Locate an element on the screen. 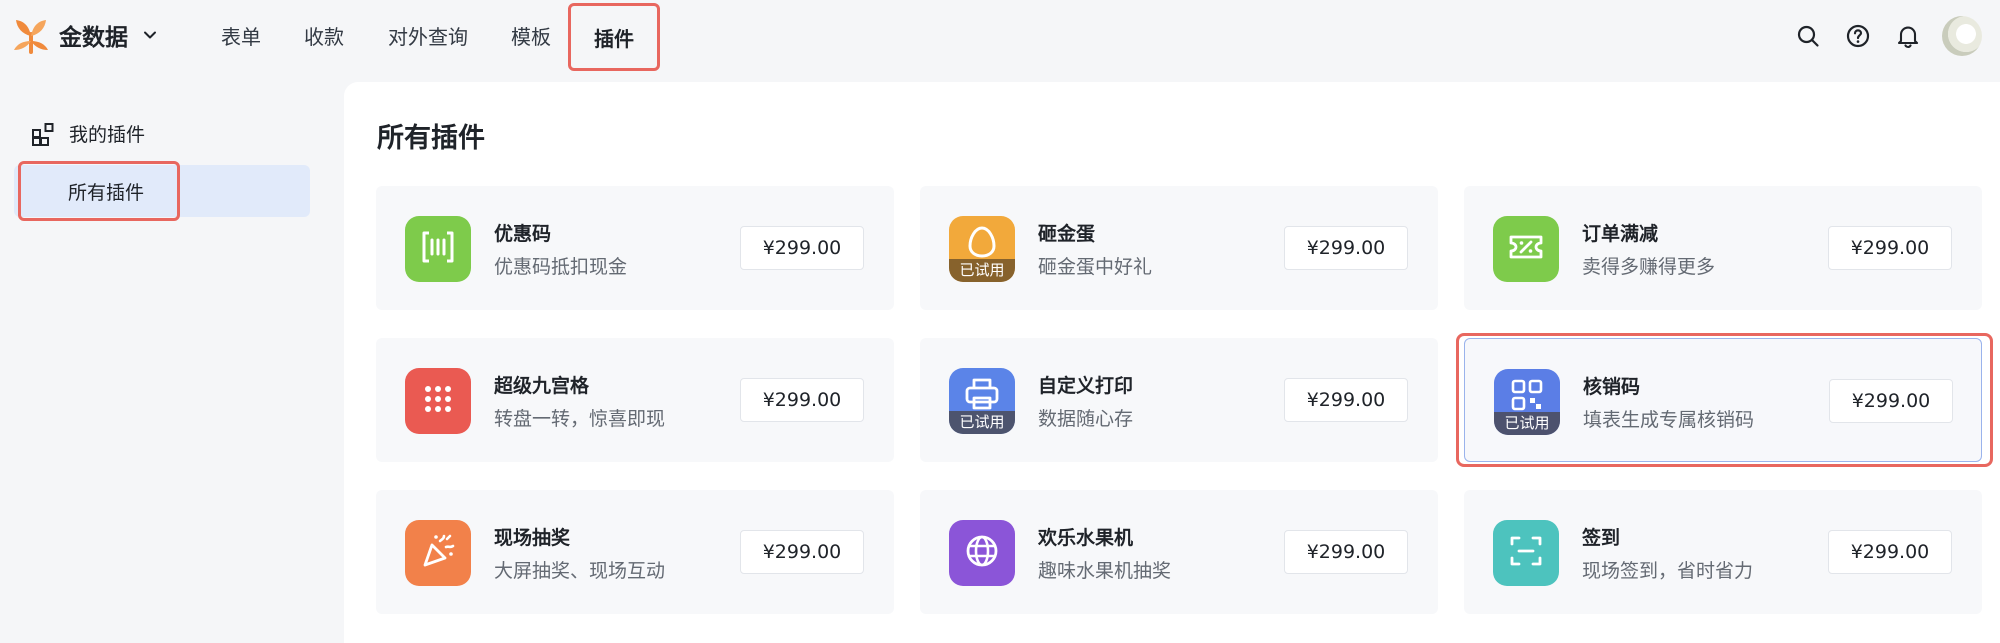  plugin-card: 优惠码 优惠码抵扣现金 ¥299.00 is located at coordinates (635, 248).